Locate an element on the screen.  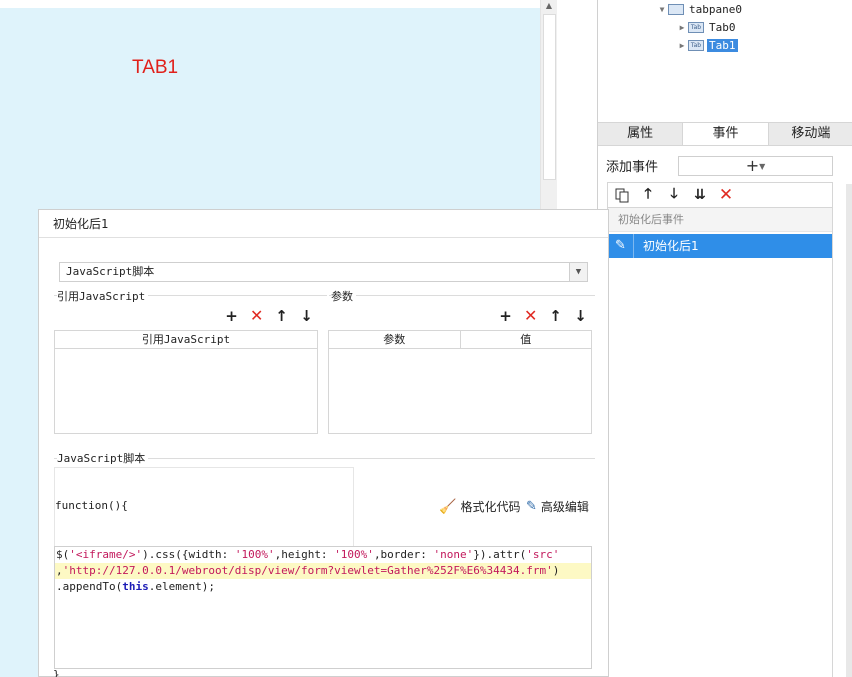
params-section-label: 参数 is located at coordinates (343, 296).